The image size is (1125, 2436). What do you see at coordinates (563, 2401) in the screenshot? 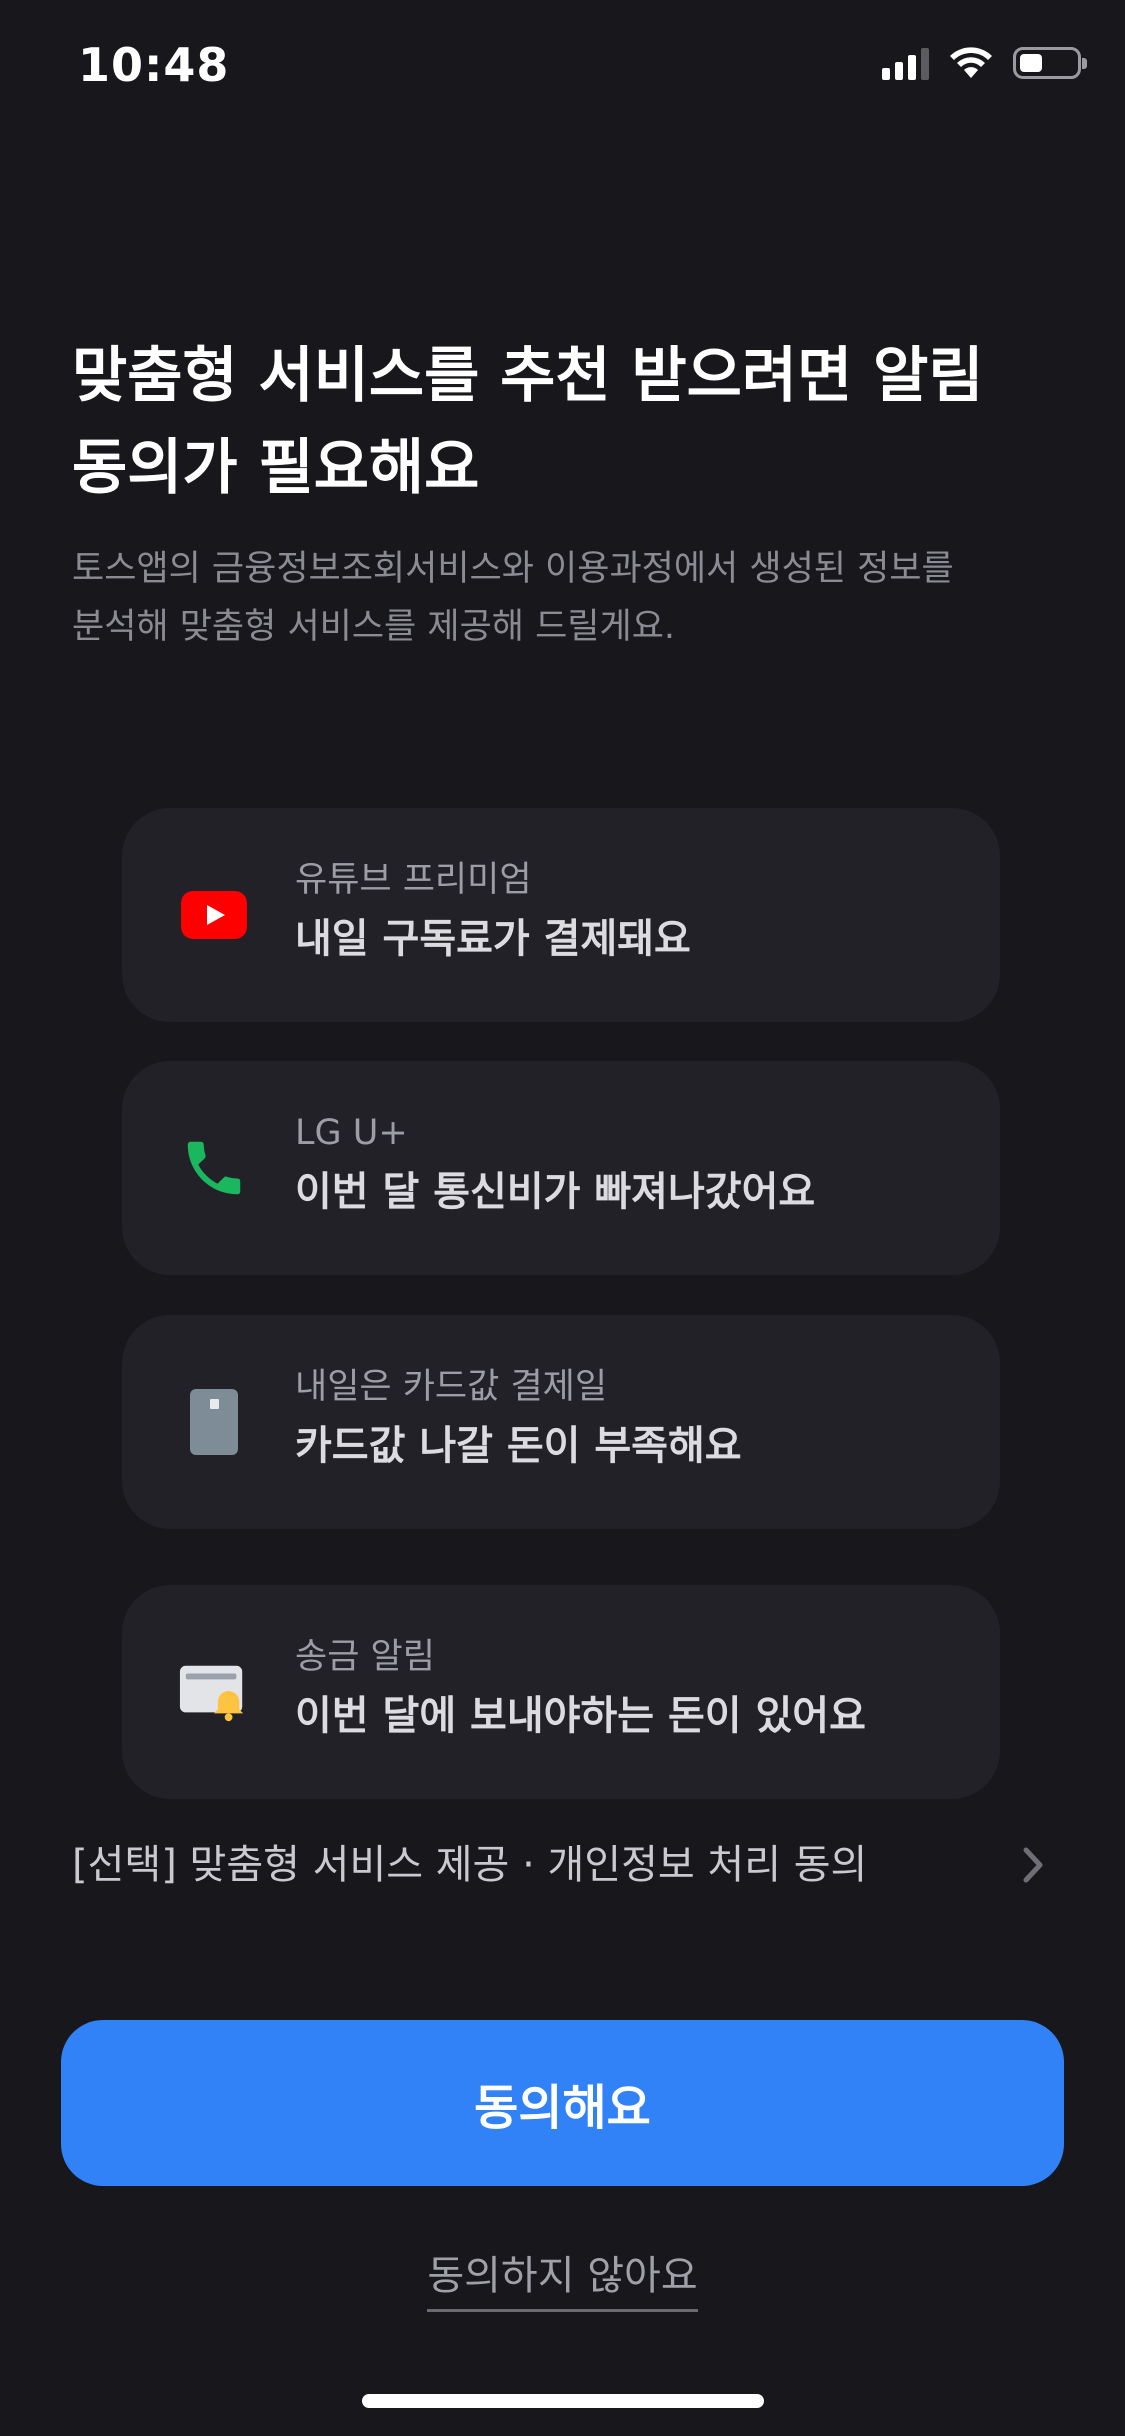
I see `home-indicator` at bounding box center [563, 2401].